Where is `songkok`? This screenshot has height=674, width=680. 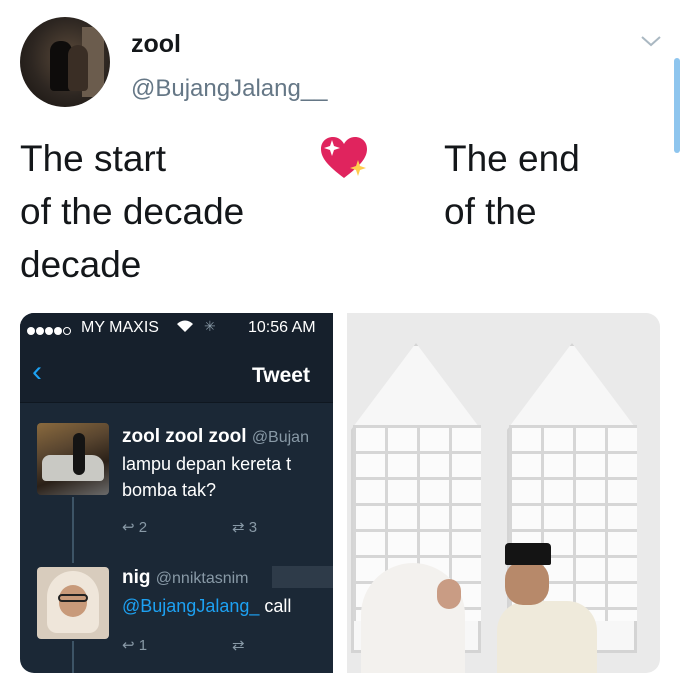 songkok is located at coordinates (528, 554).